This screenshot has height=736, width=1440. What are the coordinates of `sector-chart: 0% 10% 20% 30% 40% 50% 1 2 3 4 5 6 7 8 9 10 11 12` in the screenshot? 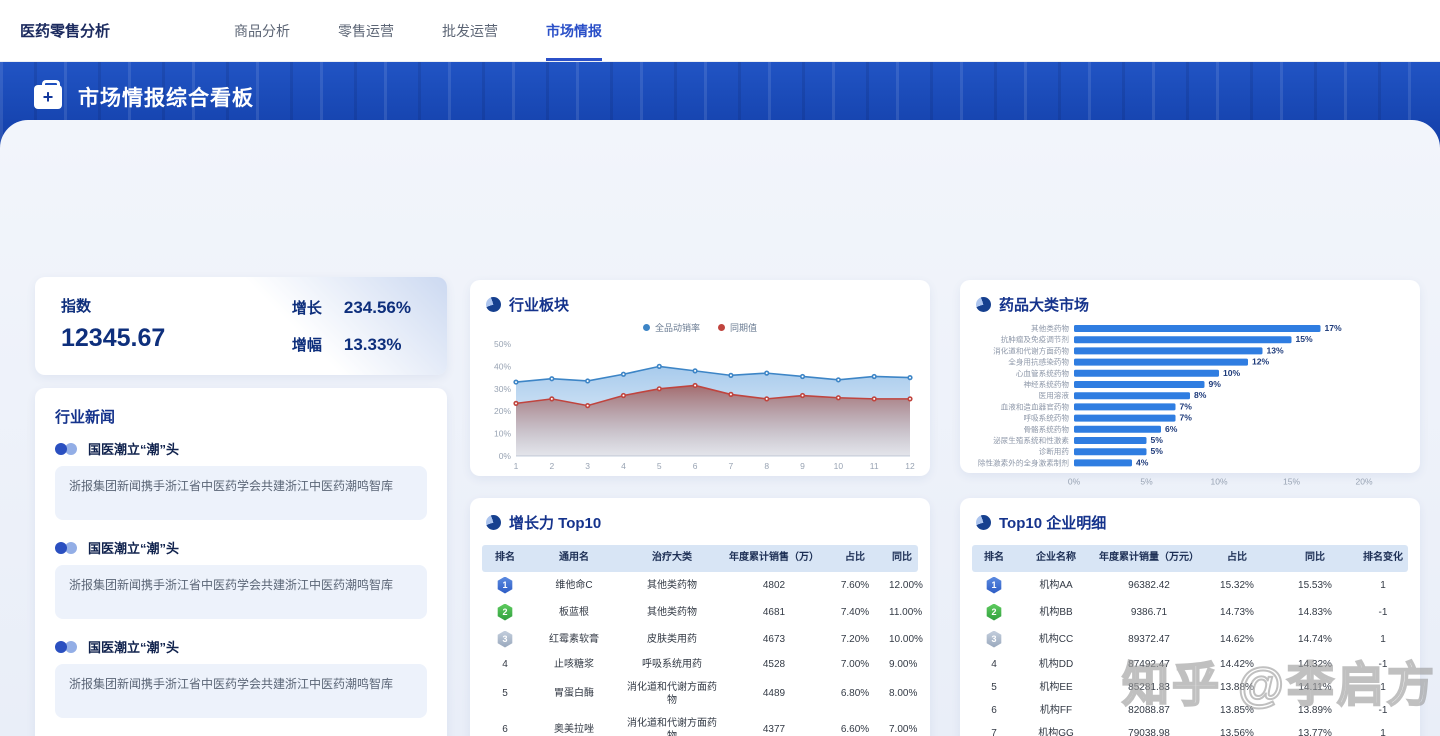 It's located at (700, 406).